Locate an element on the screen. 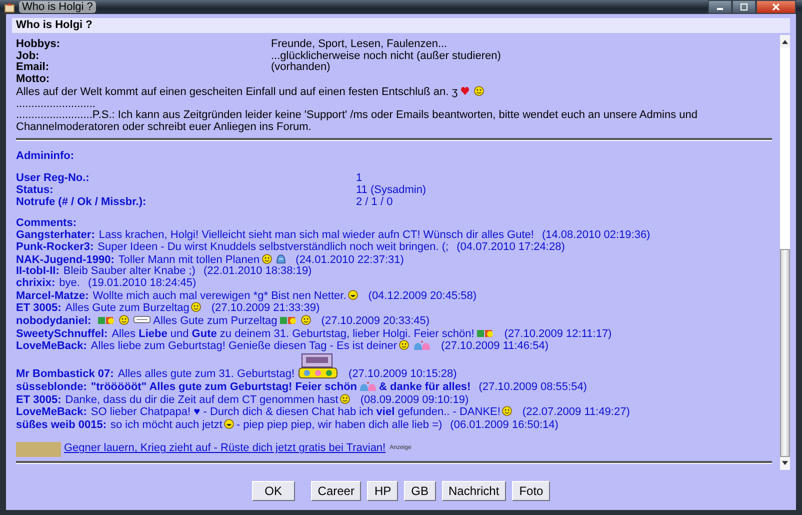 This screenshot has width=802, height=515. comment-time: (27.10.2009 21:33:39) is located at coordinates (265, 308).